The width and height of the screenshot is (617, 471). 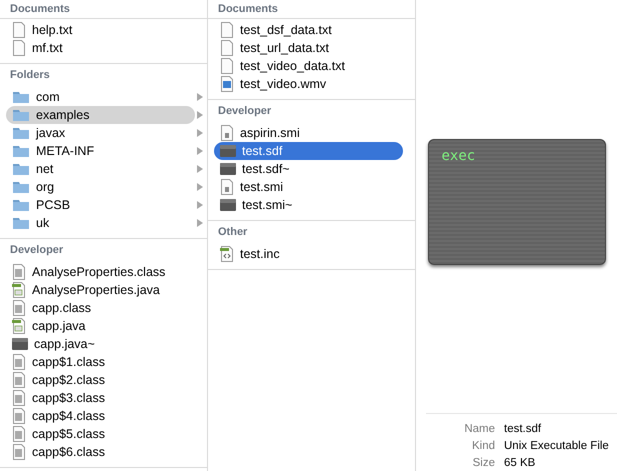 What do you see at coordinates (233, 232) in the screenshot?
I see `section-header: Other` at bounding box center [233, 232].